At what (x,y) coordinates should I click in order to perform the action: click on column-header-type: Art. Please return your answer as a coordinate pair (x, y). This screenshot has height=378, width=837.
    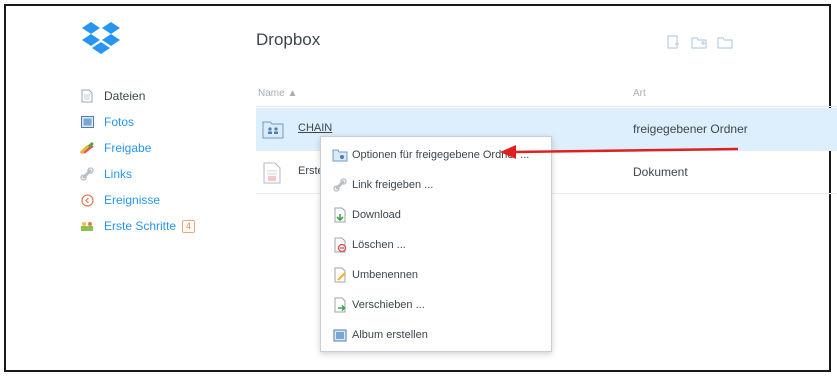
    Looking at the image, I should click on (639, 93).